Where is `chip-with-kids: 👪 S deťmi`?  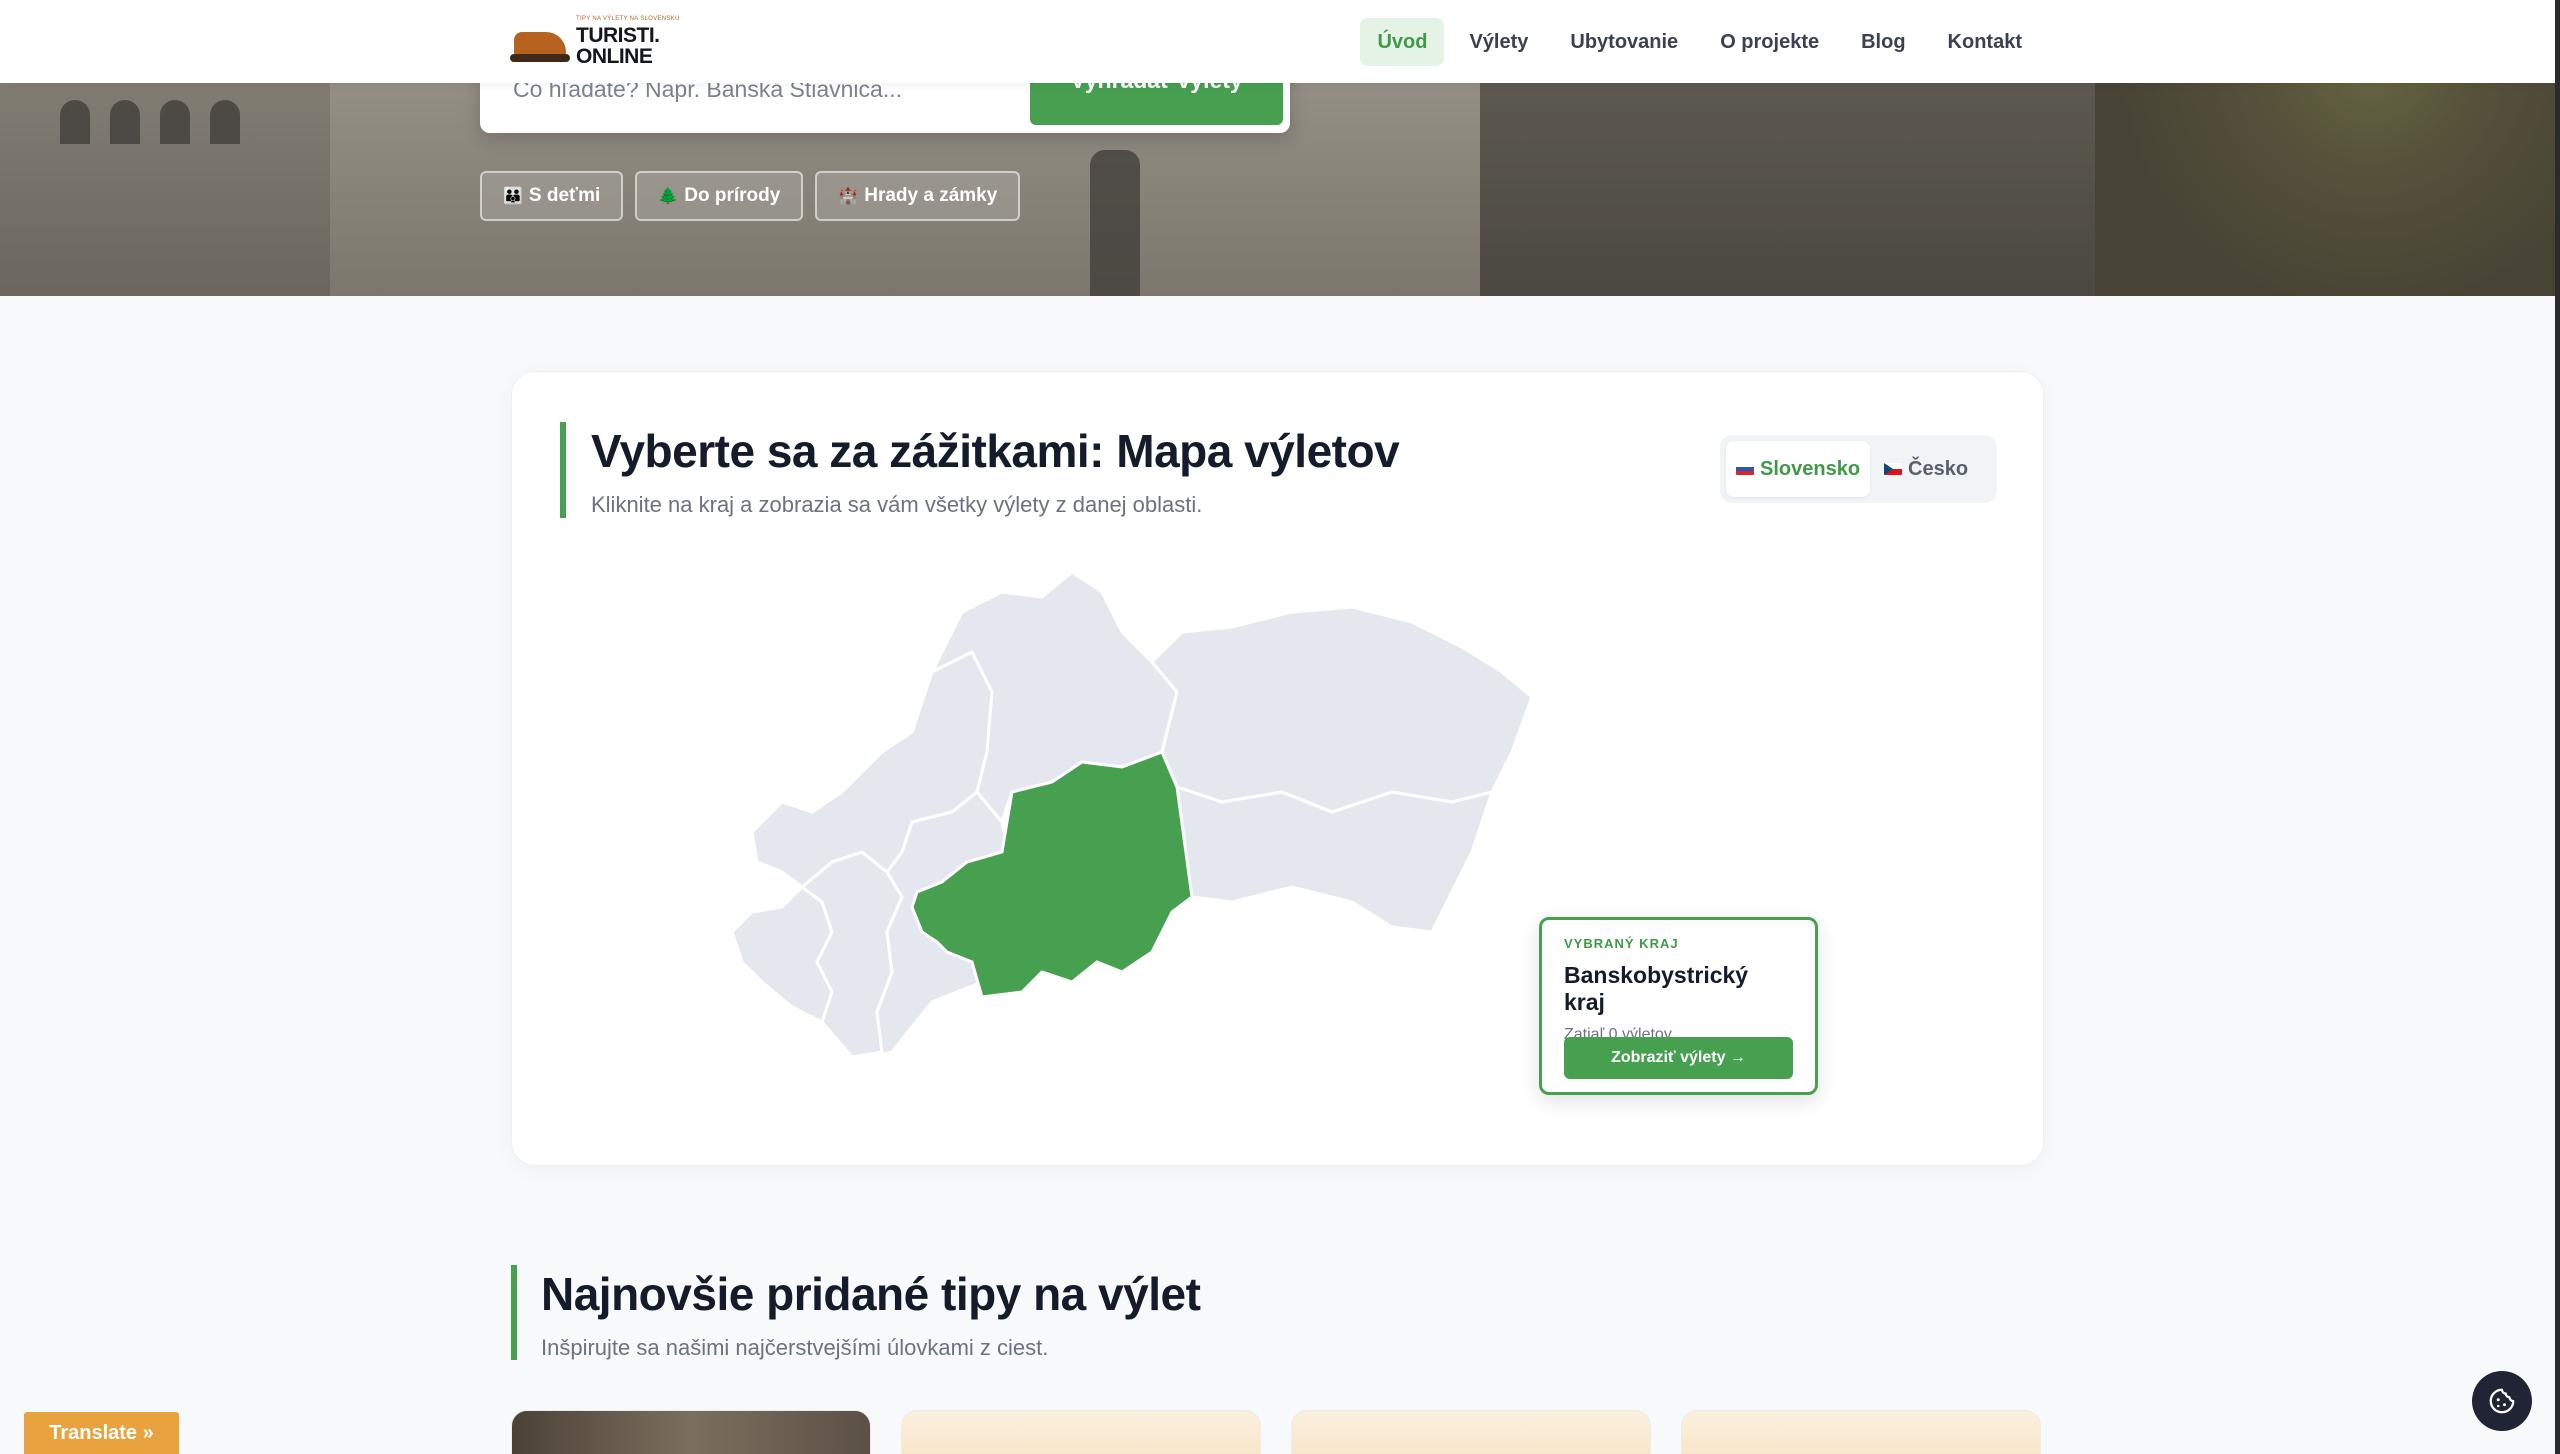
chip-with-kids: 👪 S deťmi is located at coordinates (552, 196).